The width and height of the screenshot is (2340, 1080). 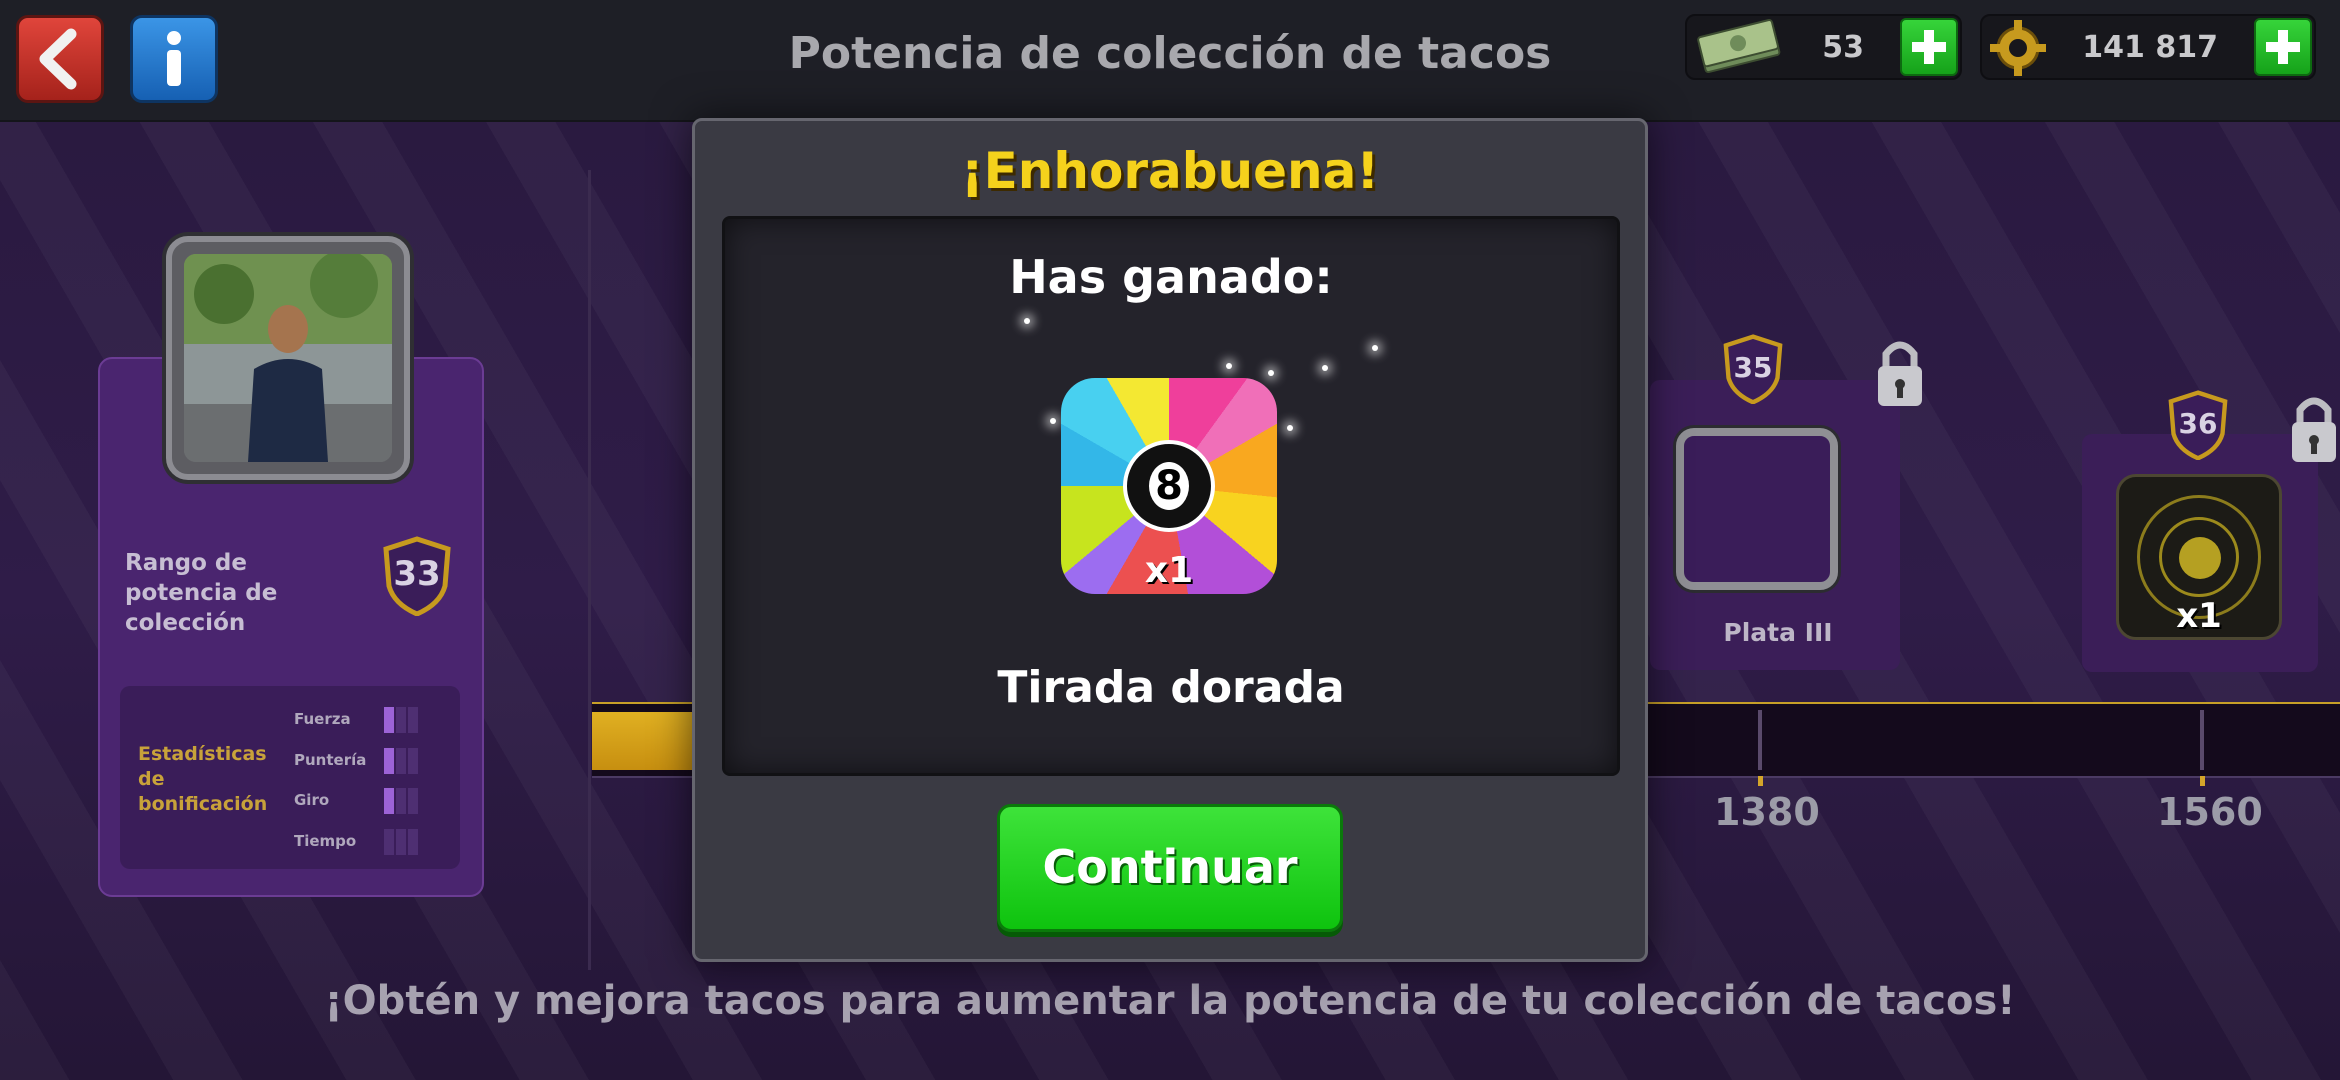 I want to click on avatar-photo, so click(x=288, y=358).